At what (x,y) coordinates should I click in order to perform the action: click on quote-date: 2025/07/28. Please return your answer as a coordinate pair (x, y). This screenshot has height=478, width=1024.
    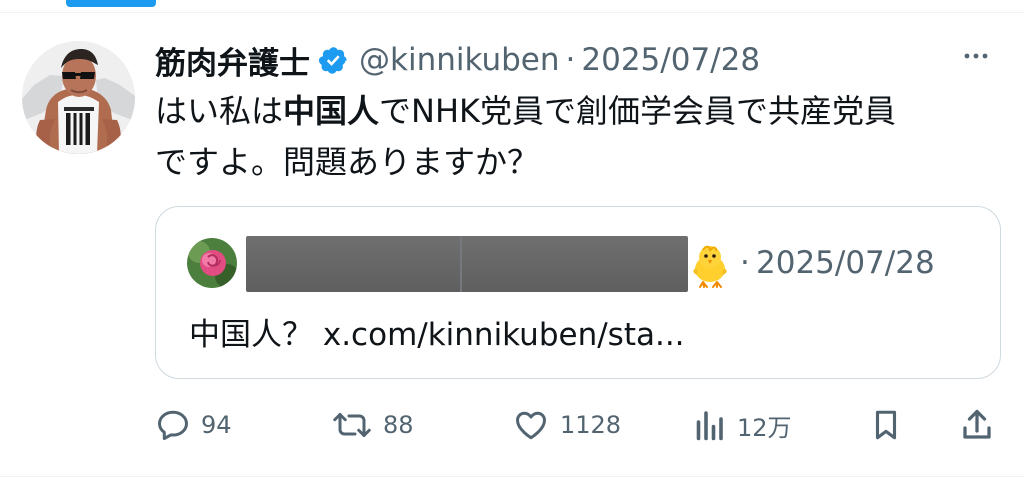
    Looking at the image, I should click on (845, 263).